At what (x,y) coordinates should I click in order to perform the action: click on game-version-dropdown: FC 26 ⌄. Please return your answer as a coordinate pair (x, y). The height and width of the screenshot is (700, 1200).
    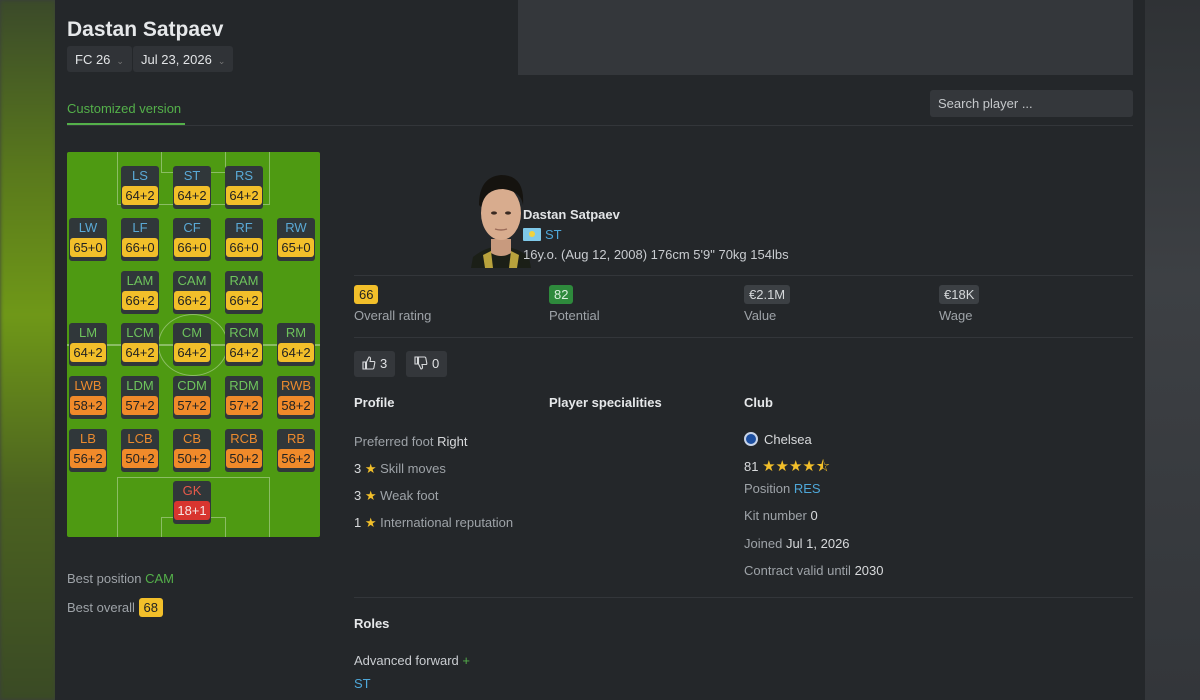
    Looking at the image, I should click on (99, 59).